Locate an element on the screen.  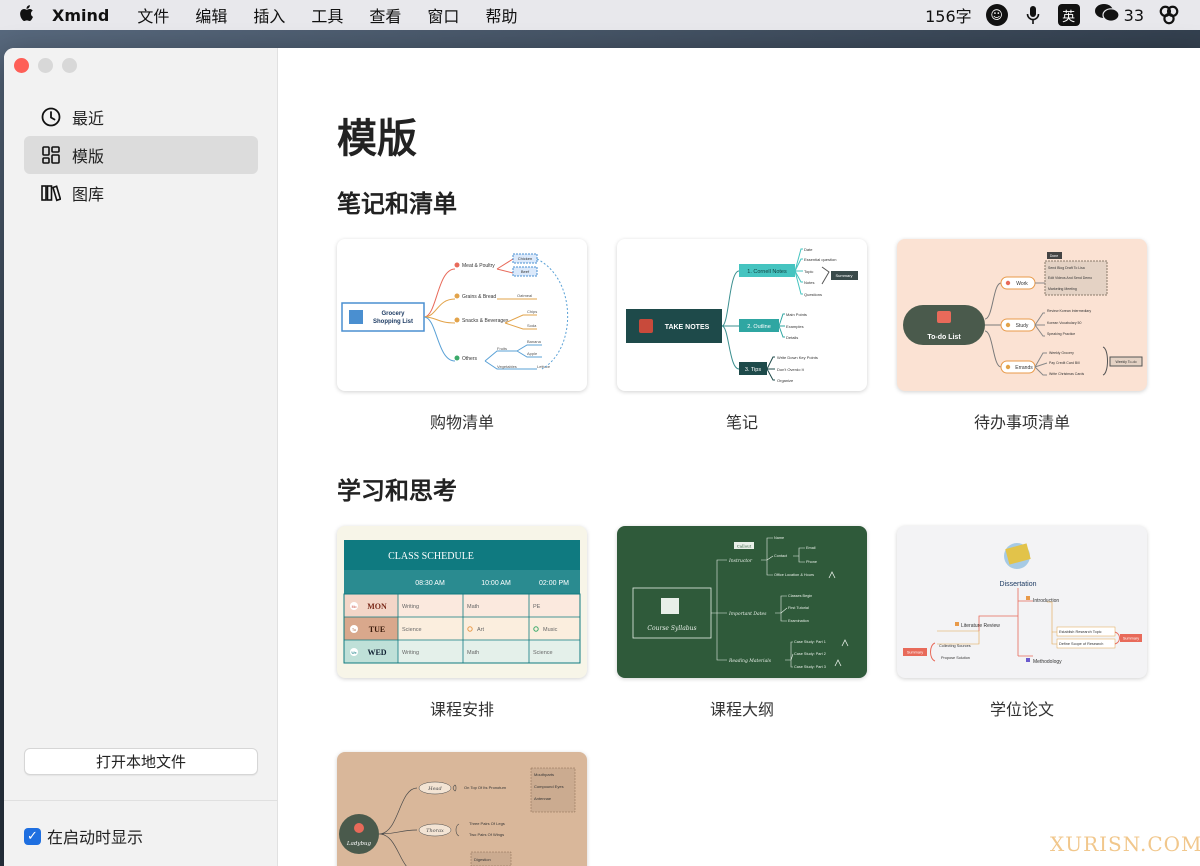
show-on-startup-checkbox: ✓ is located at coordinates (32, 836).